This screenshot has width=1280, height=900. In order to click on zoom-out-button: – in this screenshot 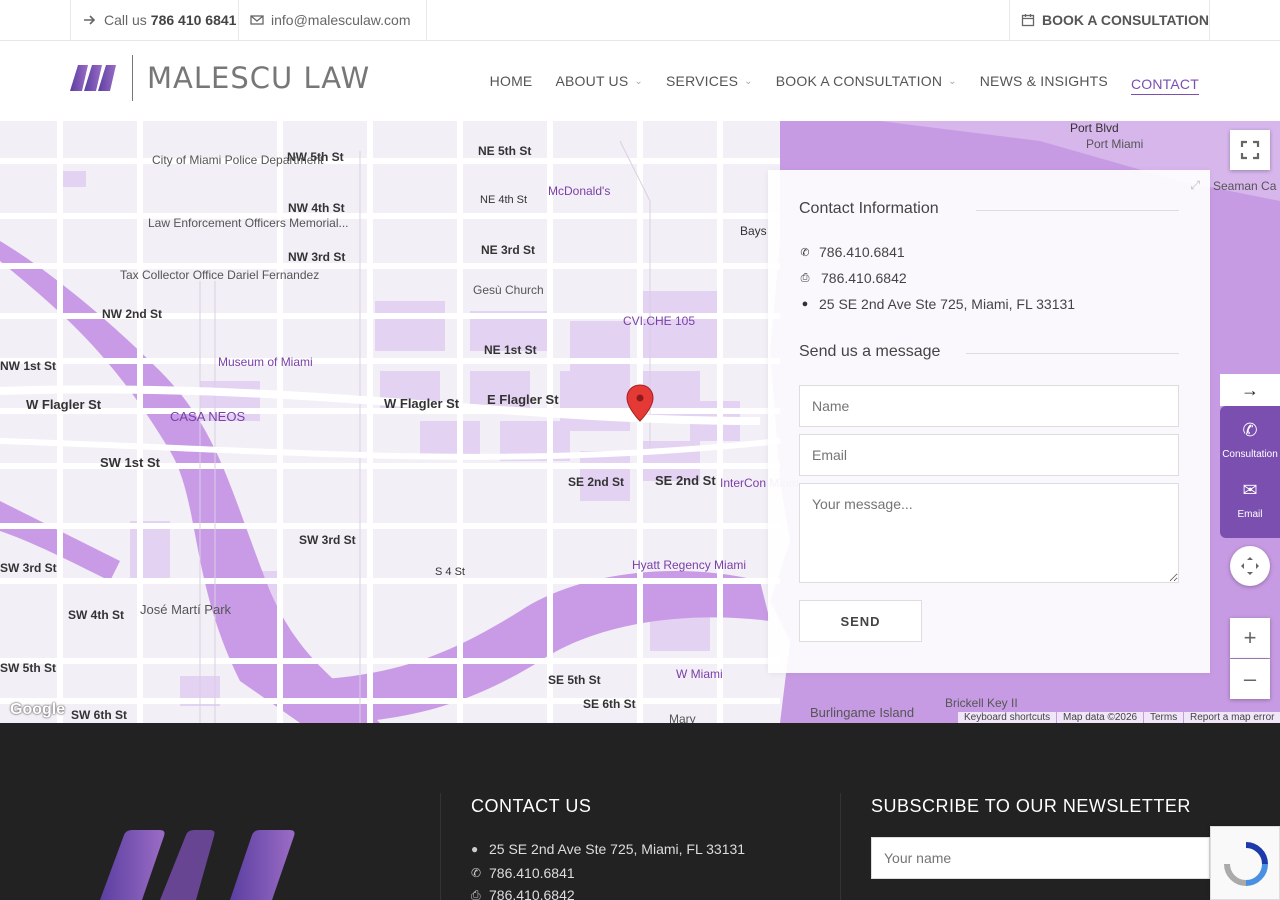, I will do `click(1250, 679)`.